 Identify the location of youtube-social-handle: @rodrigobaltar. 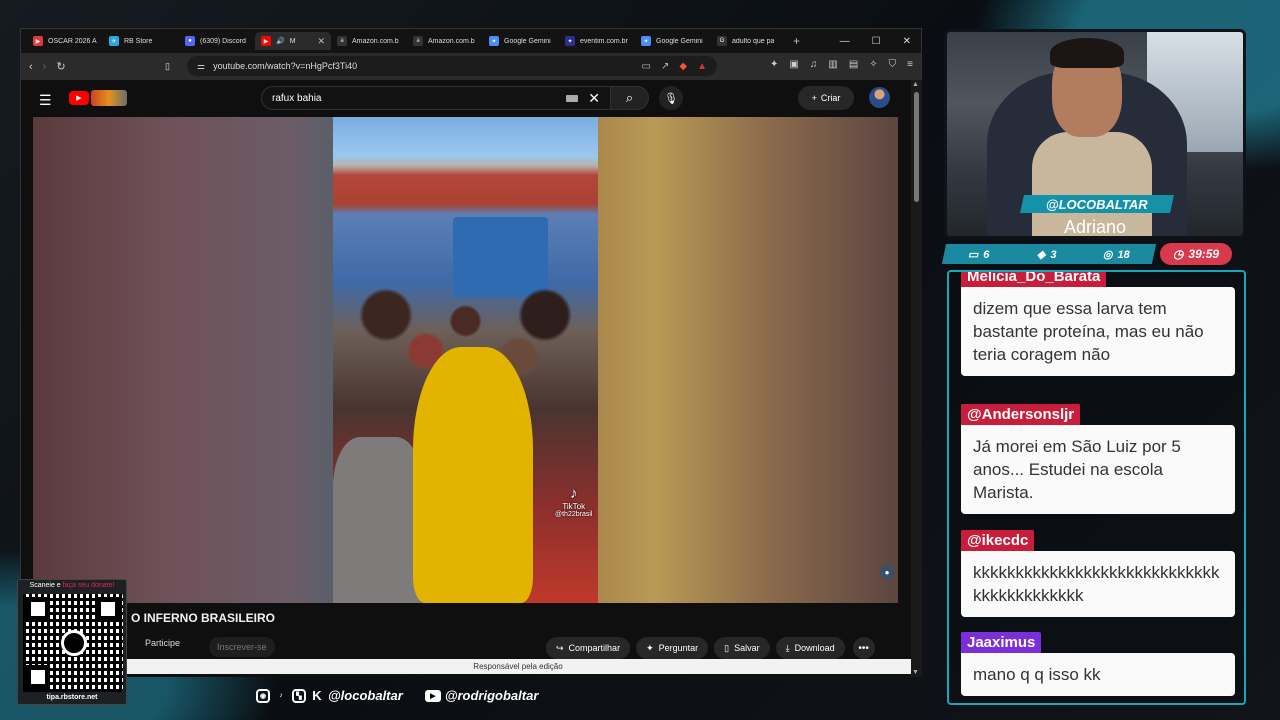
(491, 695).